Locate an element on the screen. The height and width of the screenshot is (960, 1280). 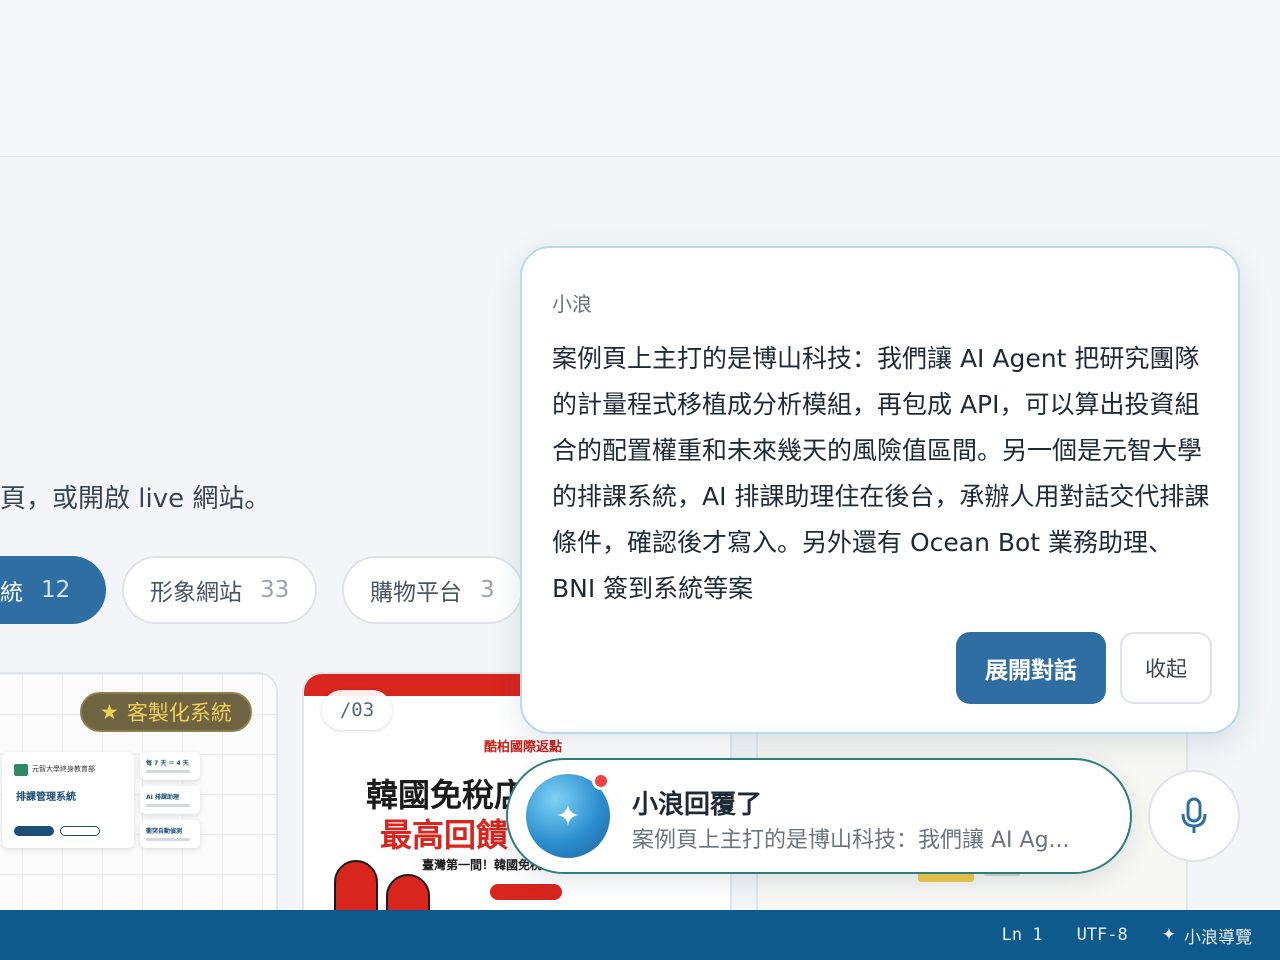
filter-chip-count: 33 is located at coordinates (275, 590).